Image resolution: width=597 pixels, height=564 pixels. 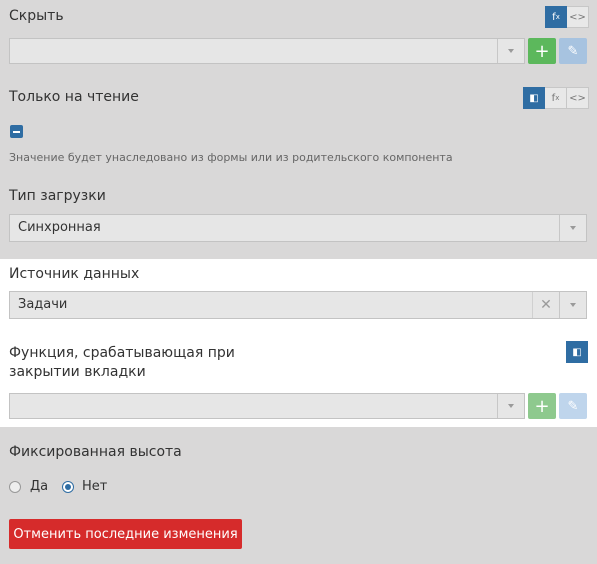 I want to click on close-function-add-button: +, so click(x=542, y=406).